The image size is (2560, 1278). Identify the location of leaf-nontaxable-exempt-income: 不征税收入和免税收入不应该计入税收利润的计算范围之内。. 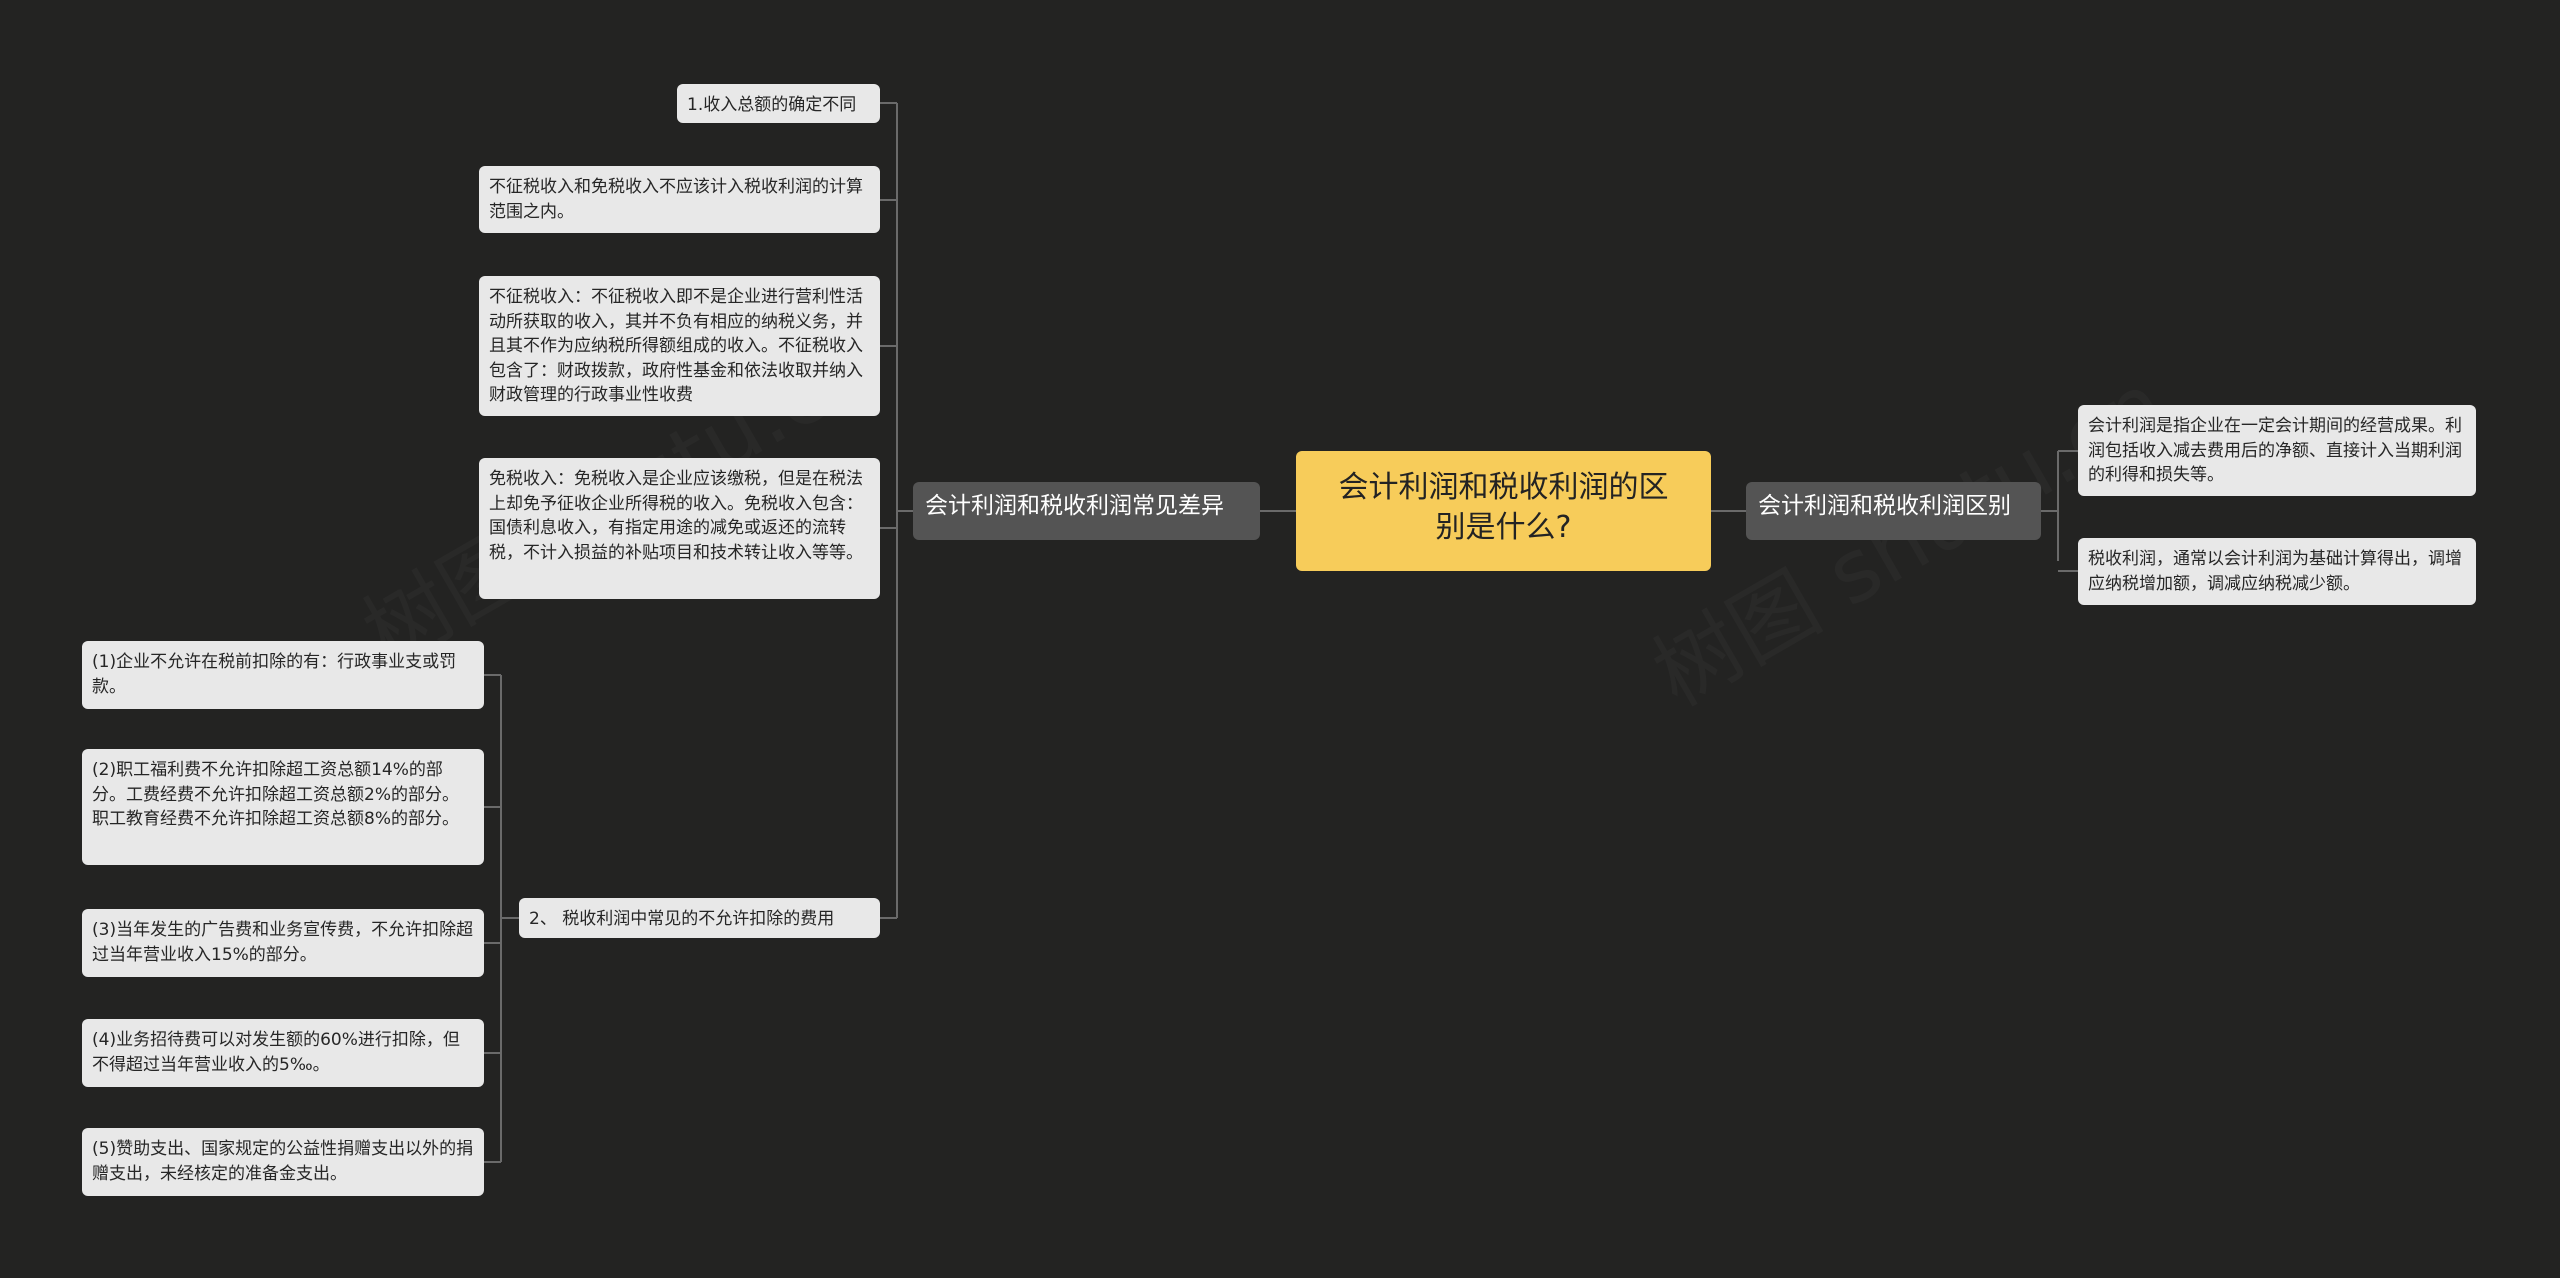
(679, 199).